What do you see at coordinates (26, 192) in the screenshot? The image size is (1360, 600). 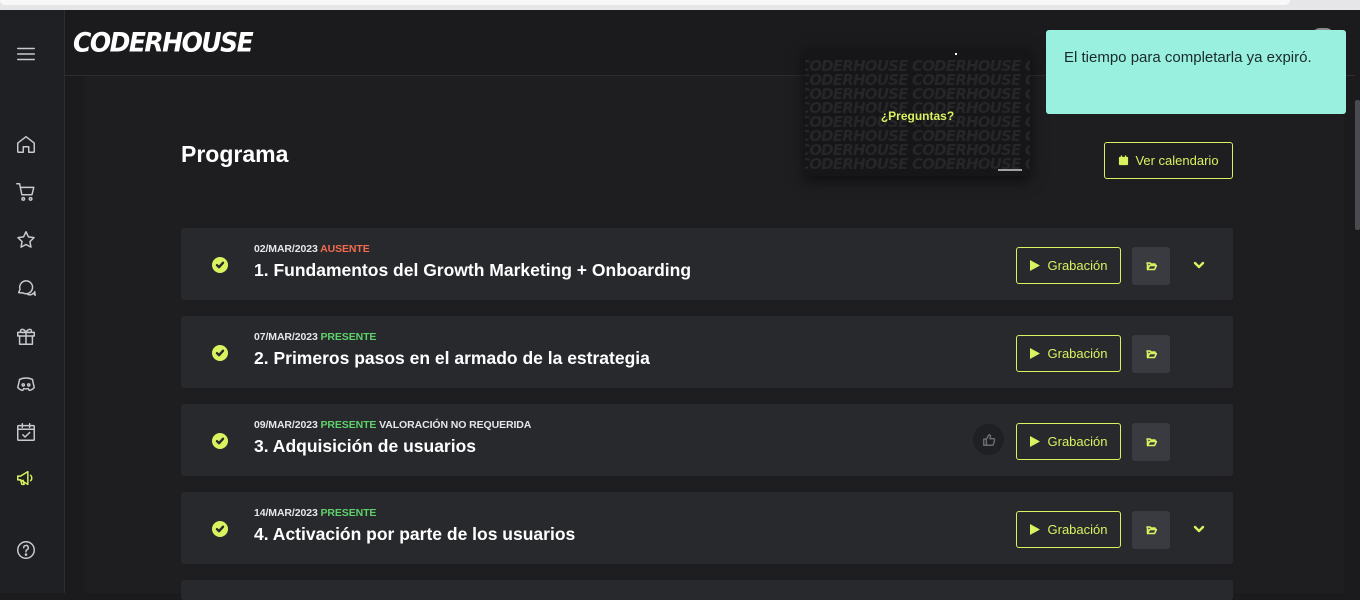 I see `cart-icon` at bounding box center [26, 192].